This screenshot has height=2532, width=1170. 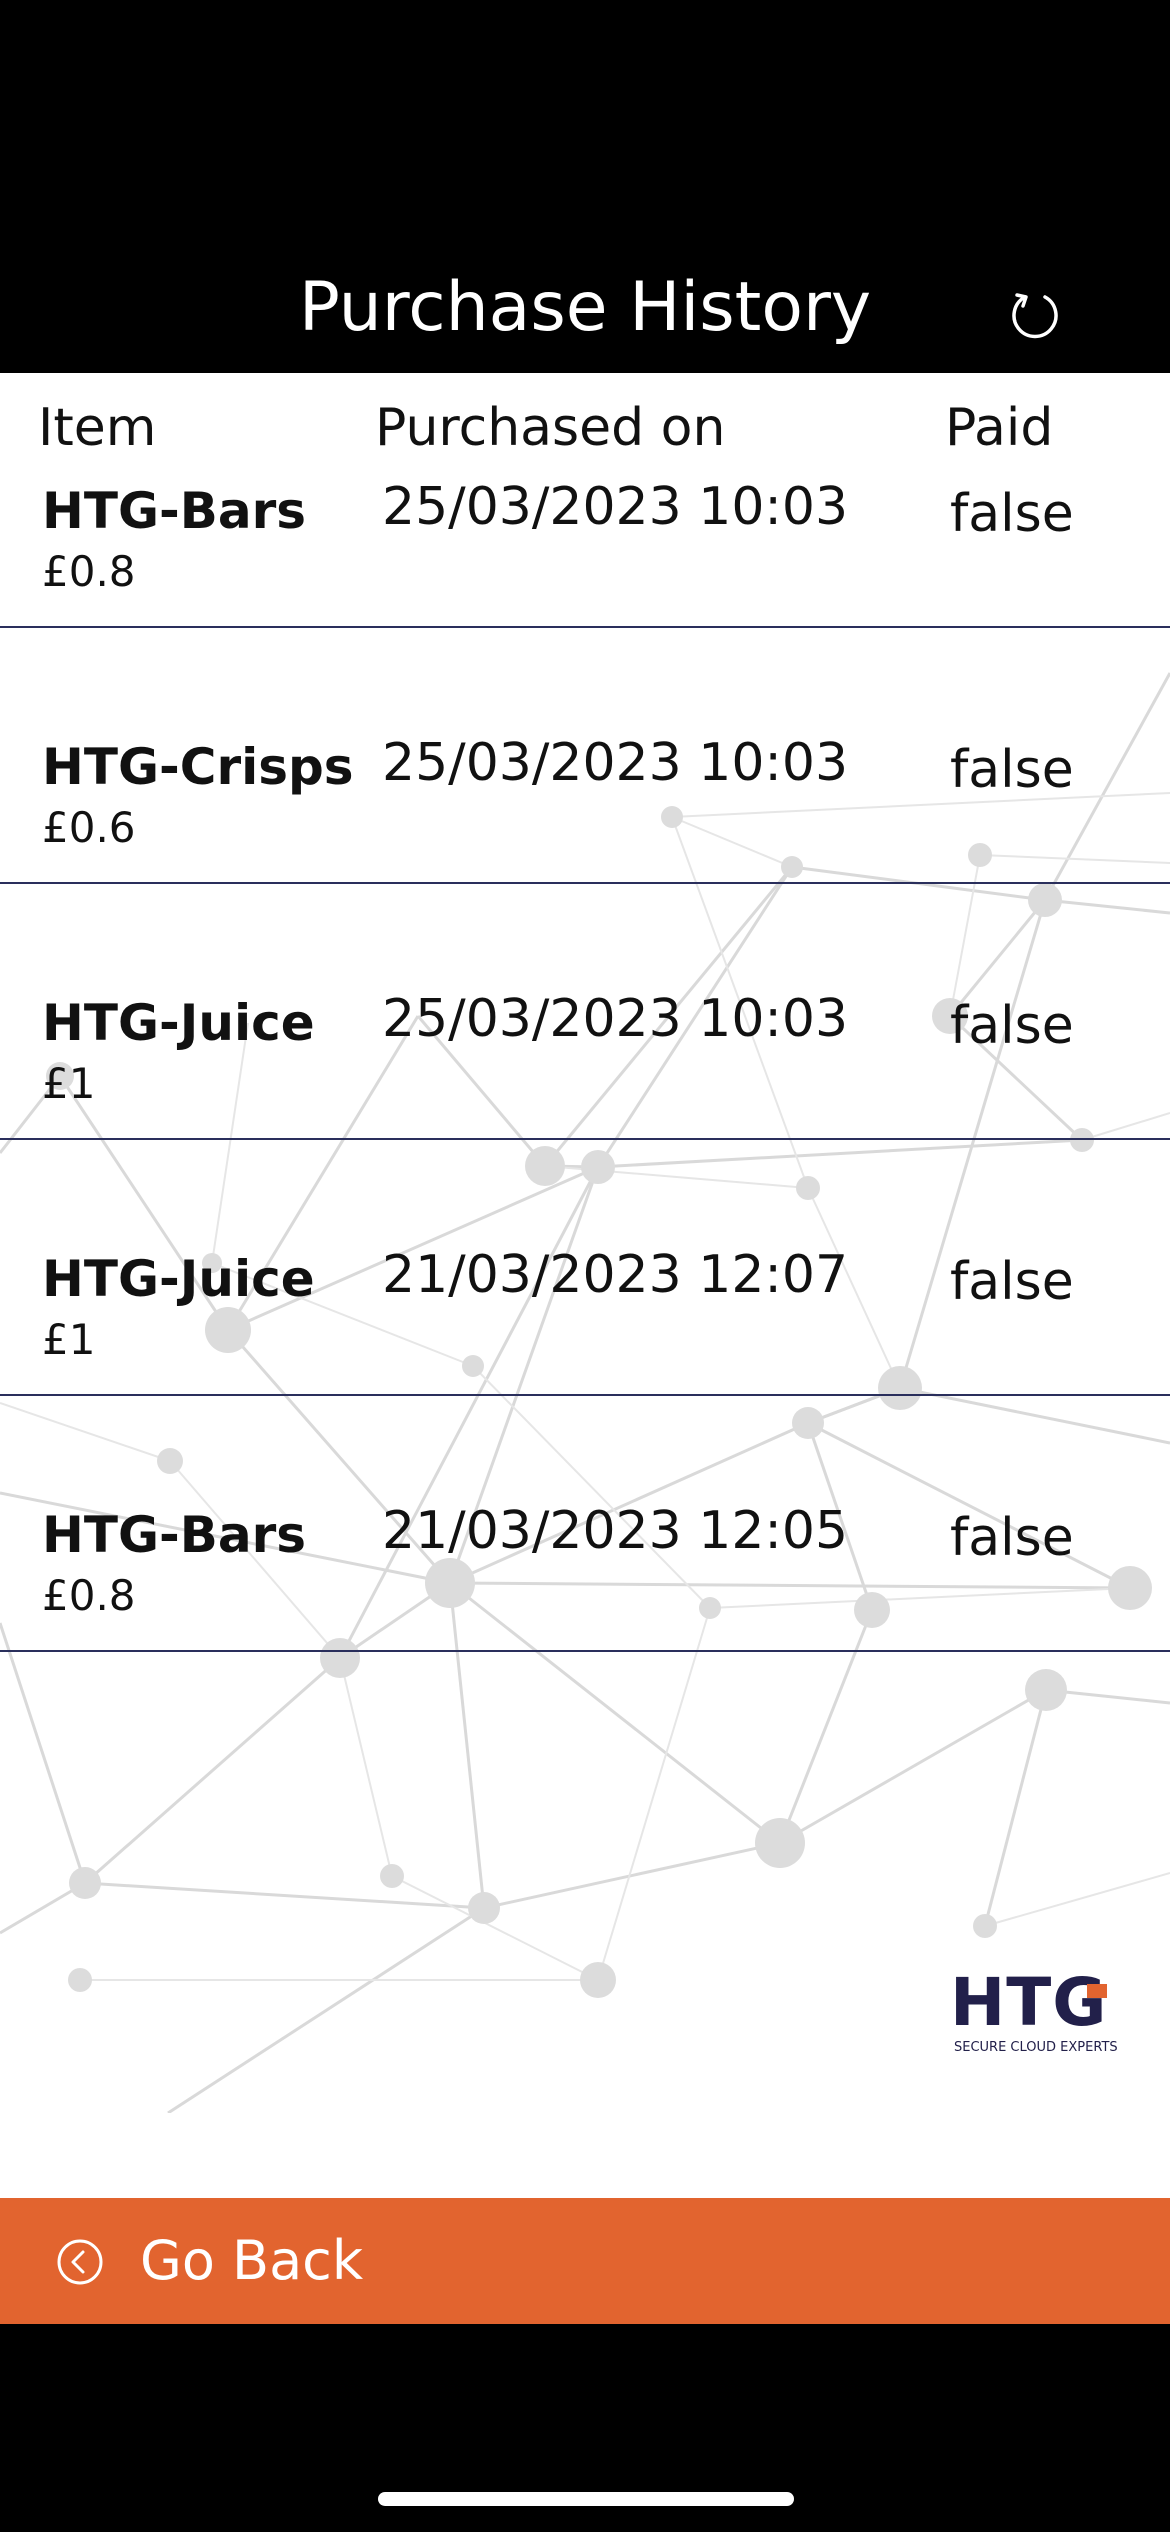 I want to click on htg-logo: HTG SECURE CLOUD EXPERTS, so click(x=1034, y=2011).